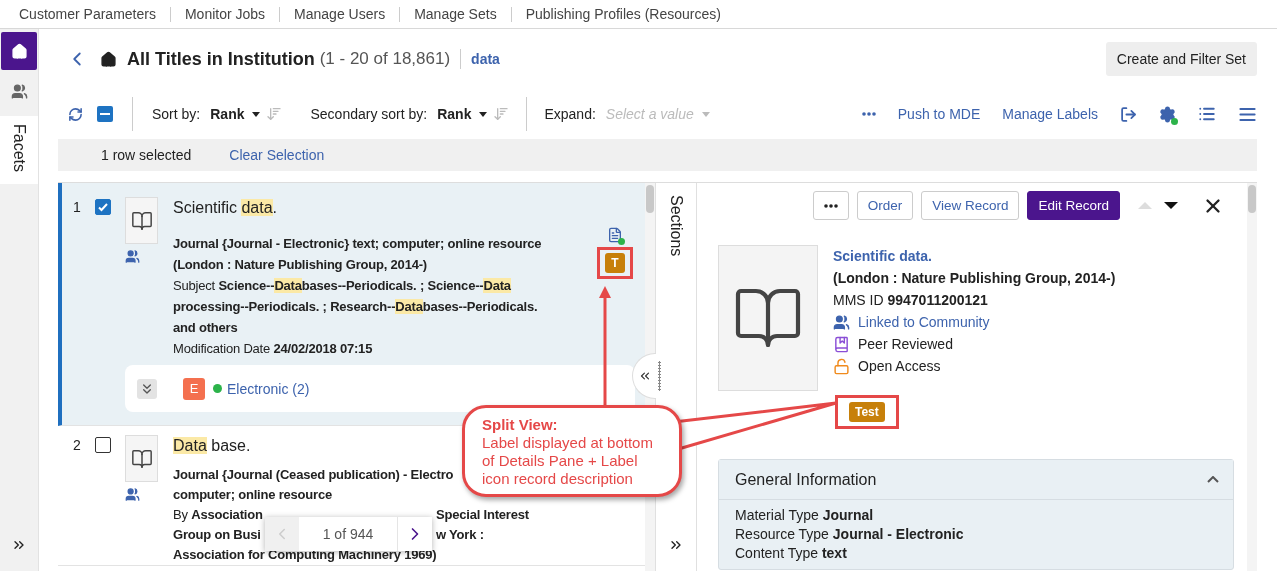 This screenshot has height=571, width=1277. I want to click on flag-text: Open Access, so click(899, 366).